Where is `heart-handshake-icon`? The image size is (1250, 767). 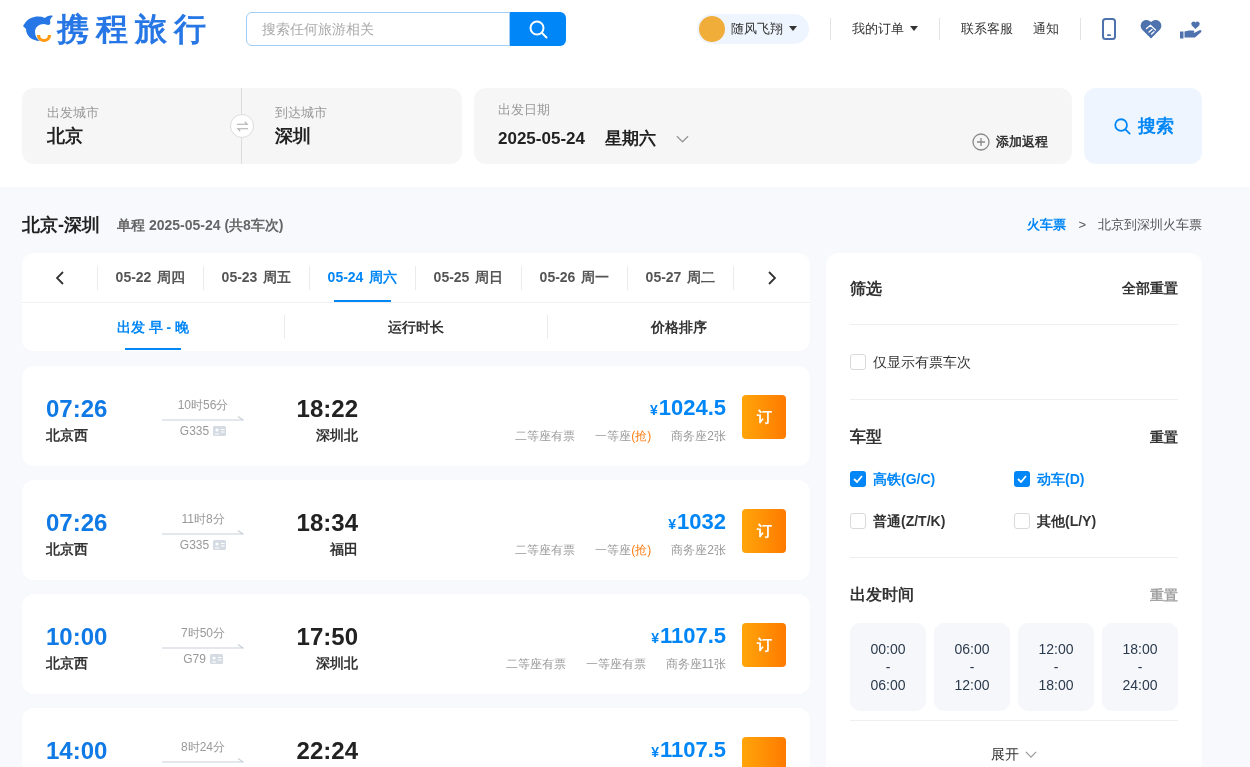 heart-handshake-icon is located at coordinates (1151, 28).